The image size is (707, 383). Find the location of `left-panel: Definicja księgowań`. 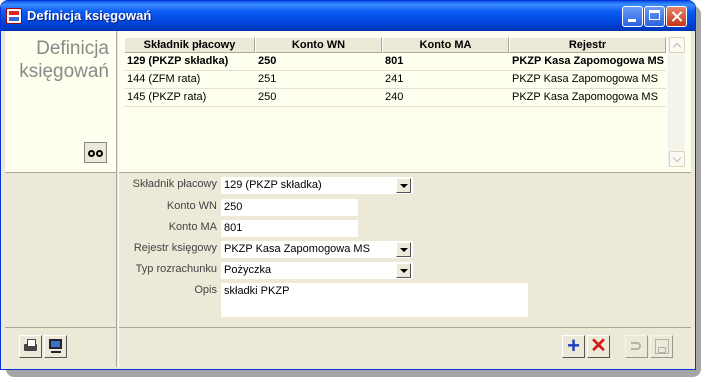

left-panel: Definicja księgowań is located at coordinates (60, 101).